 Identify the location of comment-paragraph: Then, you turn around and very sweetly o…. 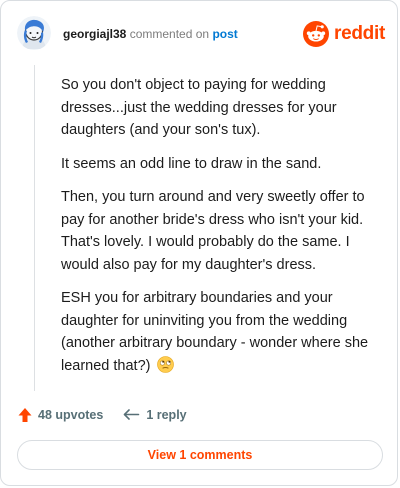
(213, 231).